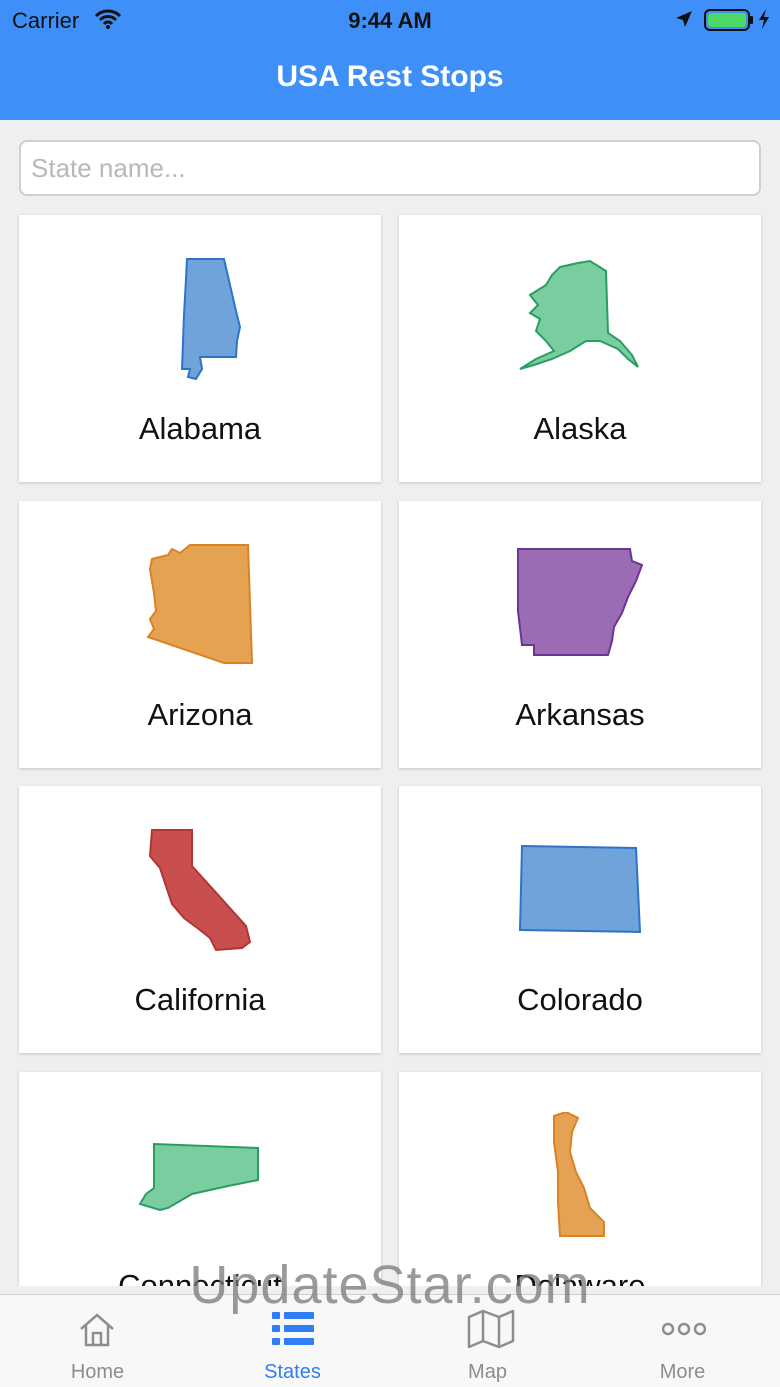 This screenshot has width=780, height=1387. I want to click on delaware-shape-icon, so click(579, 1174).